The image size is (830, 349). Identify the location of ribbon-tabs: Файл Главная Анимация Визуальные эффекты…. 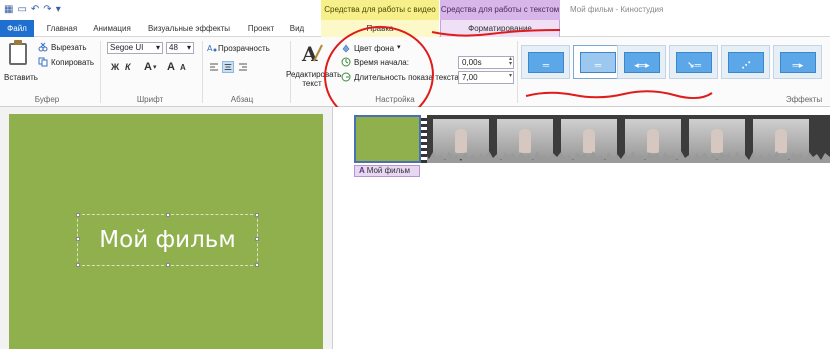
(415, 28).